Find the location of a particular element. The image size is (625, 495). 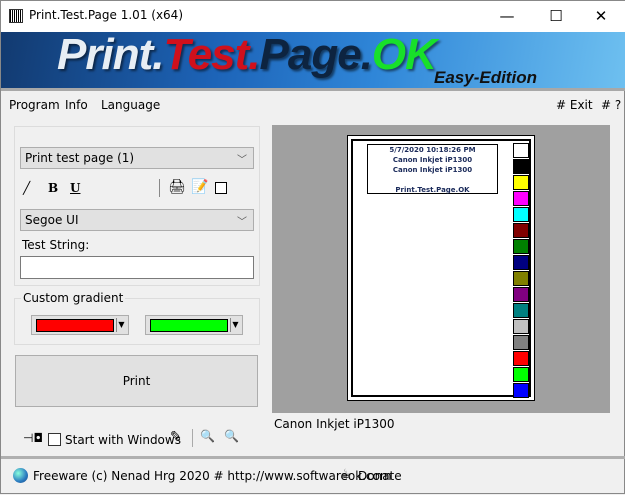

print-button: Print is located at coordinates (136, 381).